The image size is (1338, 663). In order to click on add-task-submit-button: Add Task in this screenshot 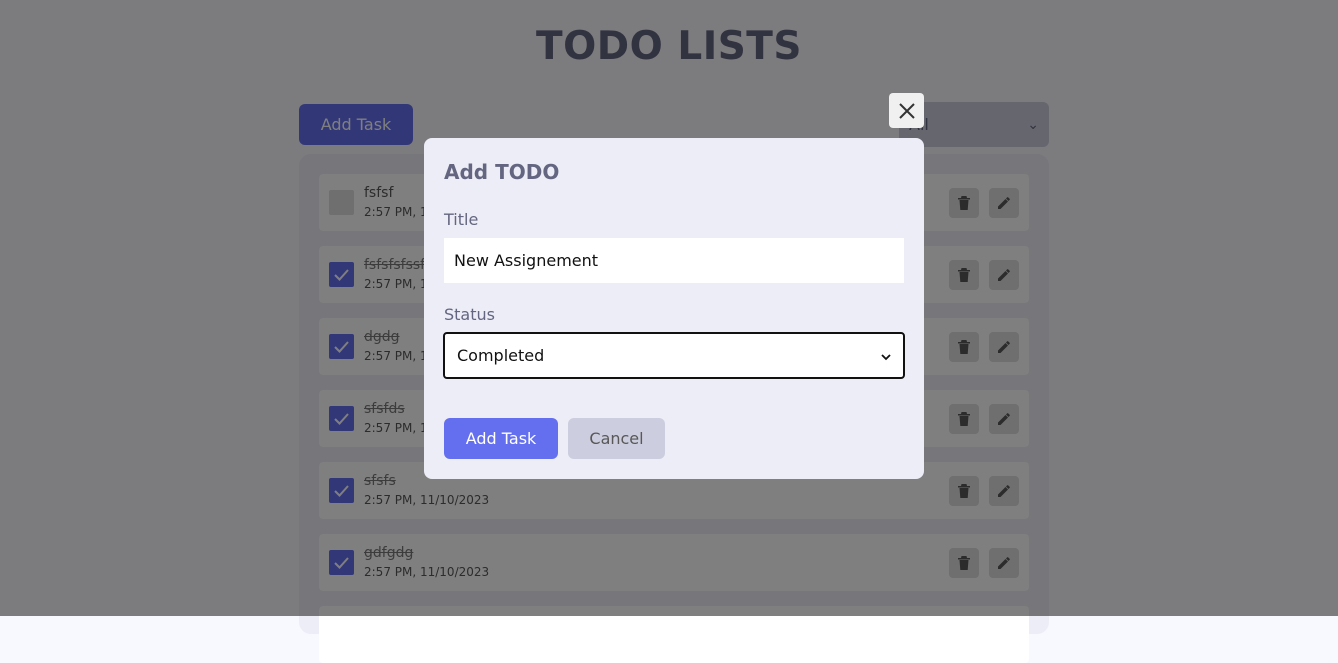, I will do `click(501, 438)`.